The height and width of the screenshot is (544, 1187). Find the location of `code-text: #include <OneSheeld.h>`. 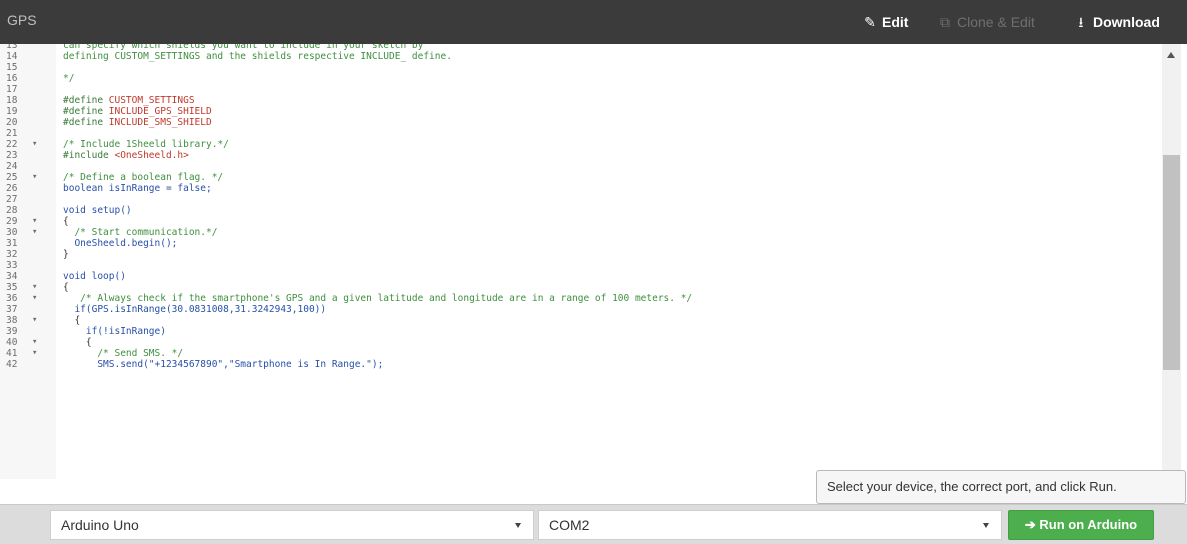

code-text: #include <OneSheeld.h> is located at coordinates (126, 155).